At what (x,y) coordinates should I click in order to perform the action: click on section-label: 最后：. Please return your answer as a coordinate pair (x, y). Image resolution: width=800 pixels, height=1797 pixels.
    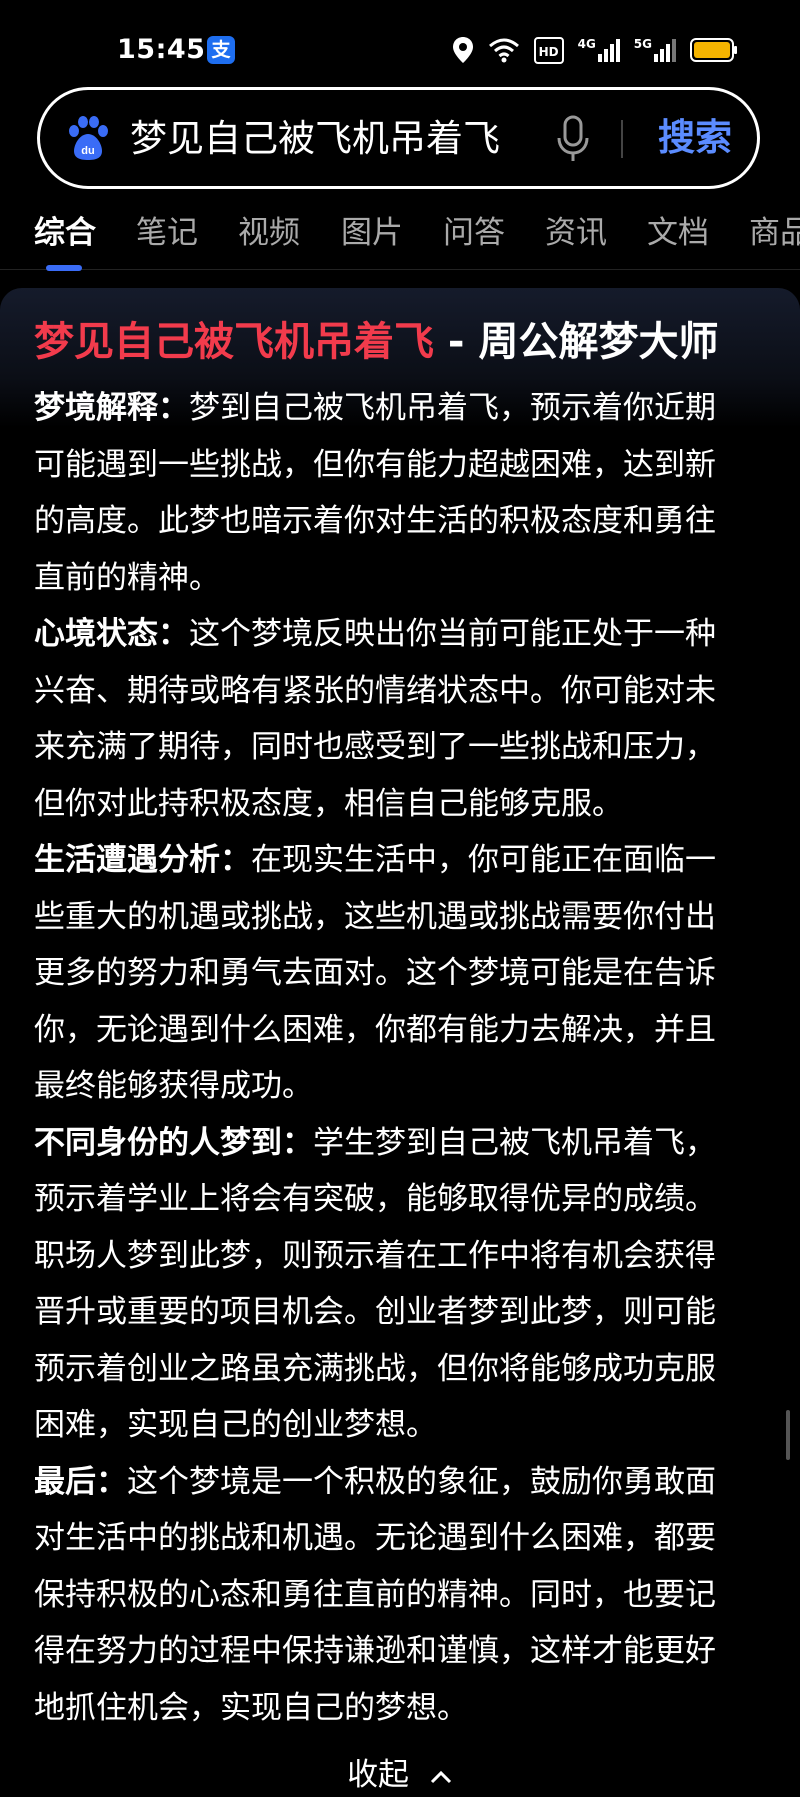
    Looking at the image, I should click on (80, 1481).